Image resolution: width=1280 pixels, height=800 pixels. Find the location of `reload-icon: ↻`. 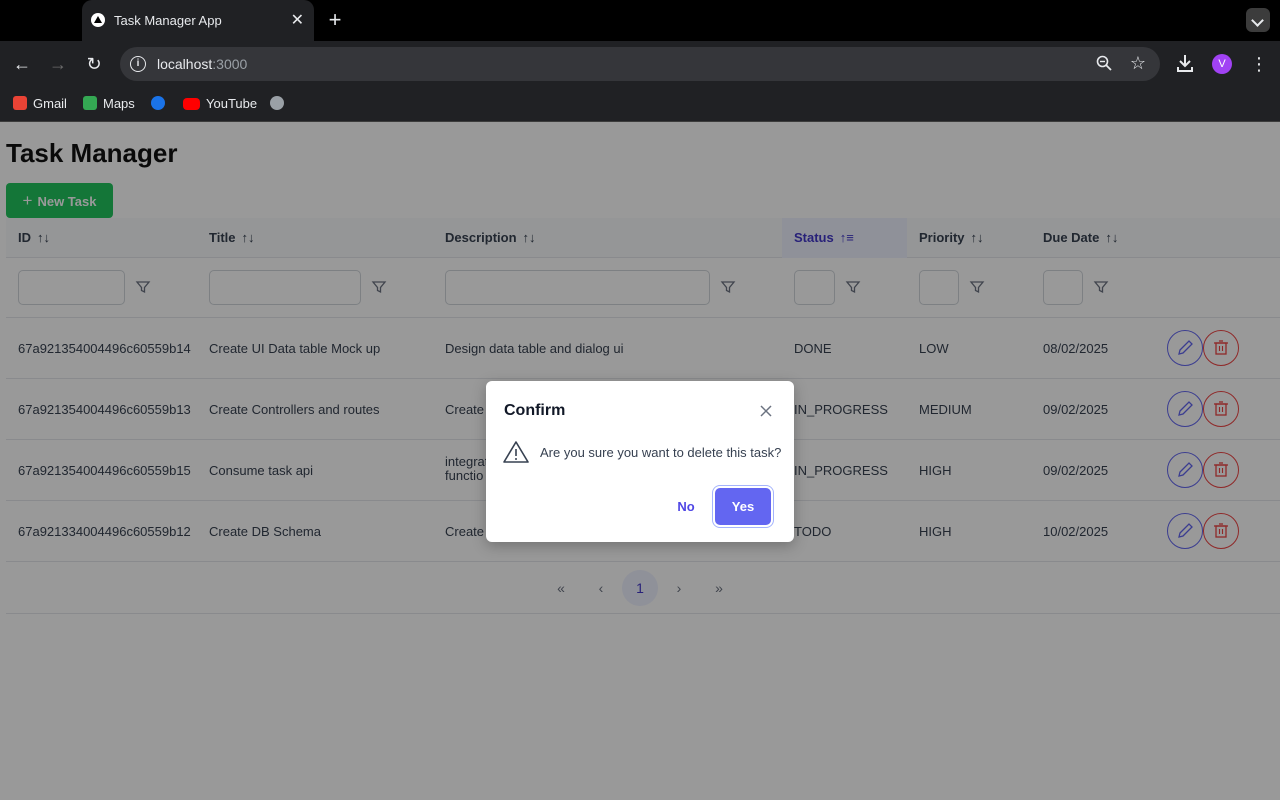

reload-icon: ↻ is located at coordinates (94, 64).